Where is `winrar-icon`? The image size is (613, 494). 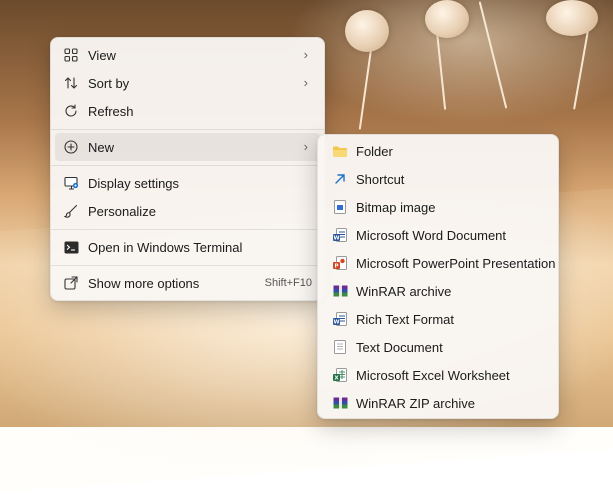 winrar-icon is located at coordinates (340, 291).